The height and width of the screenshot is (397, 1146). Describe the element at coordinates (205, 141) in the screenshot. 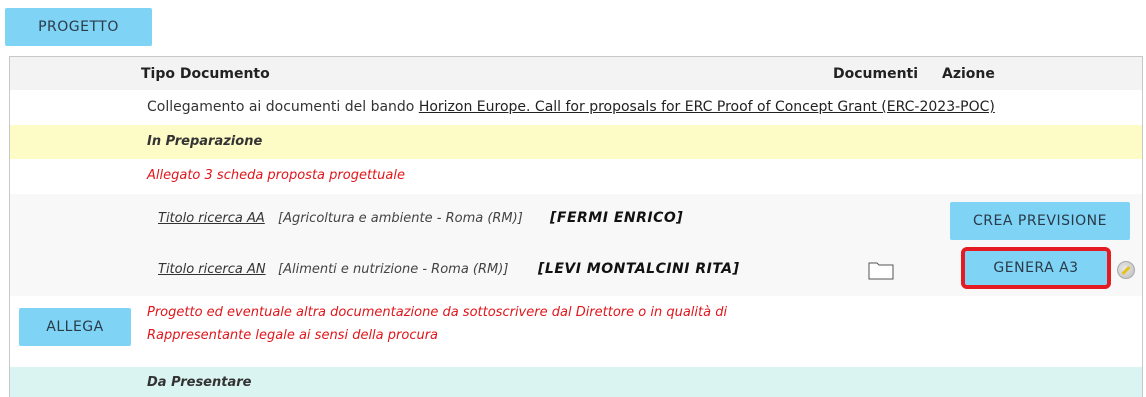

I see `in-preparazione-label: In Preparazione` at that location.